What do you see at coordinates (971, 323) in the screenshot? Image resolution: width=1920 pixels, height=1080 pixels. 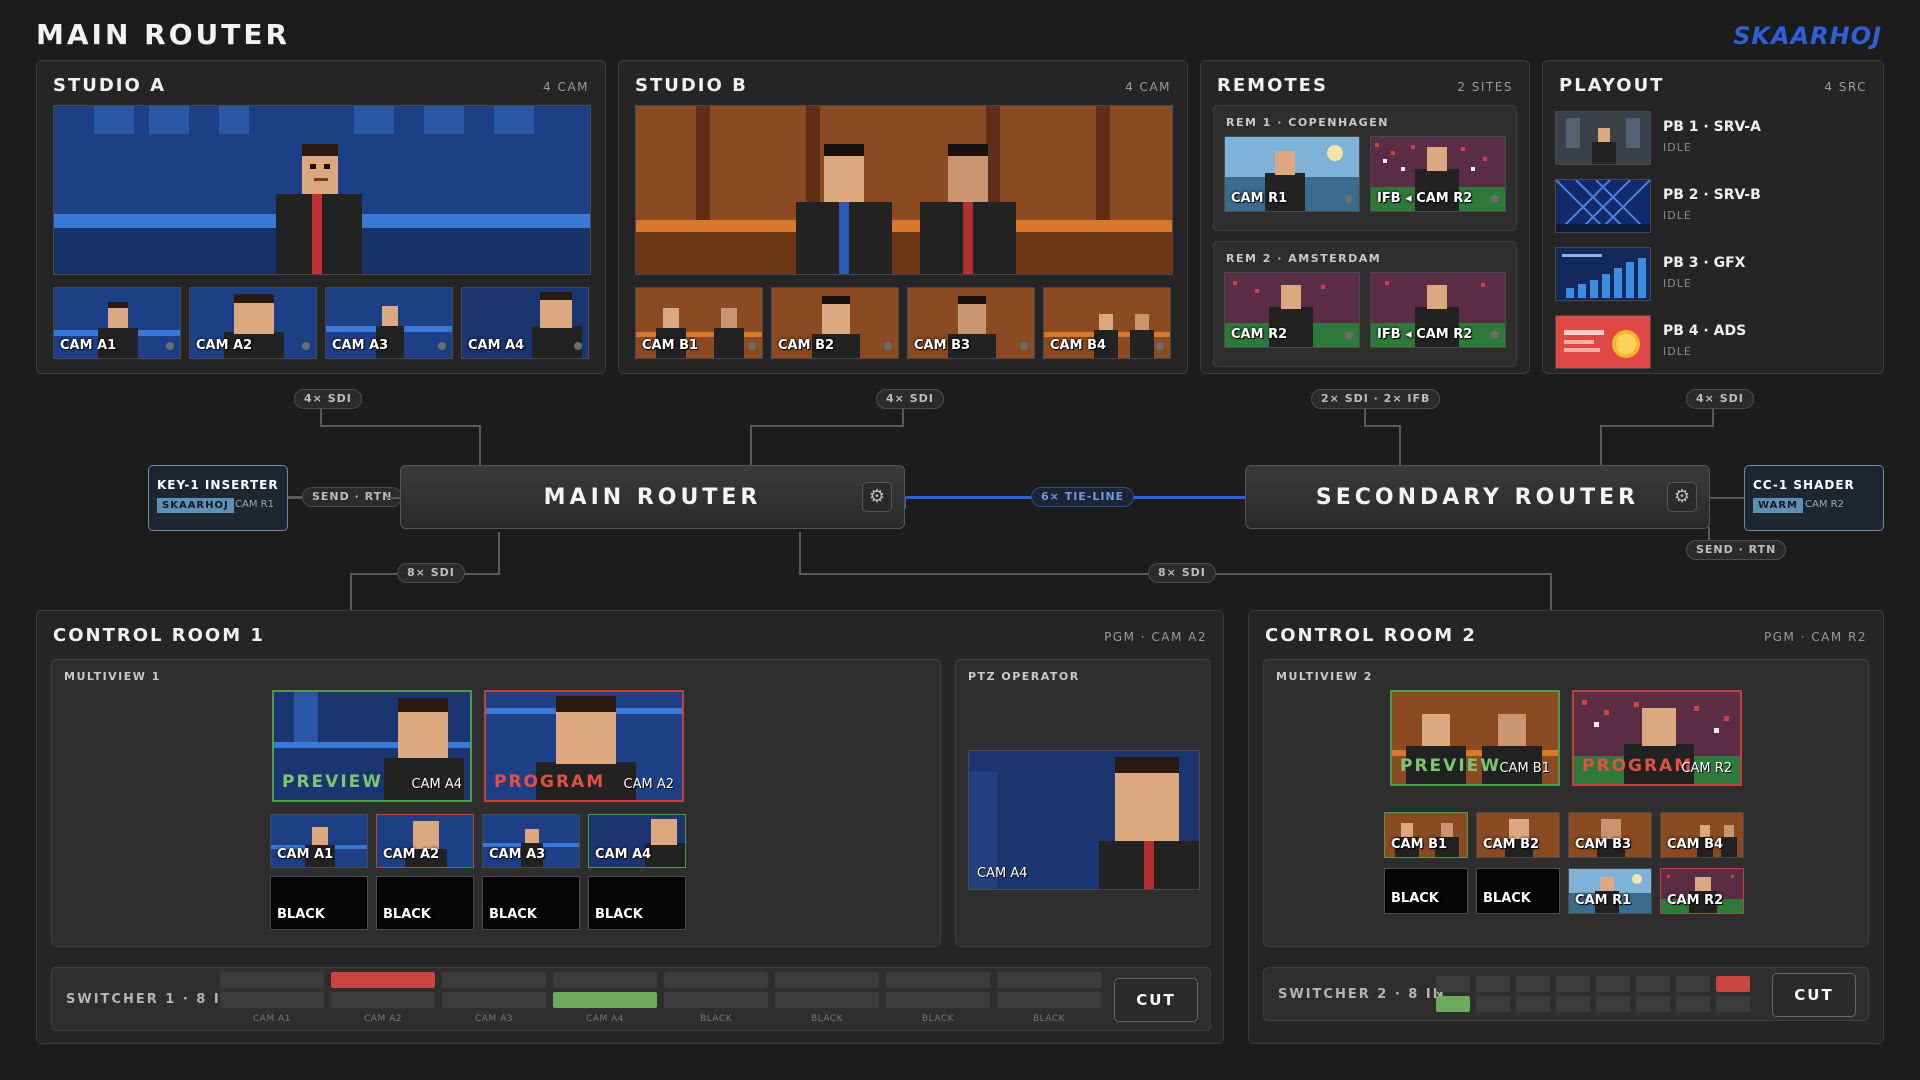 I see `studio-b-cam-3: CAM B3` at bounding box center [971, 323].